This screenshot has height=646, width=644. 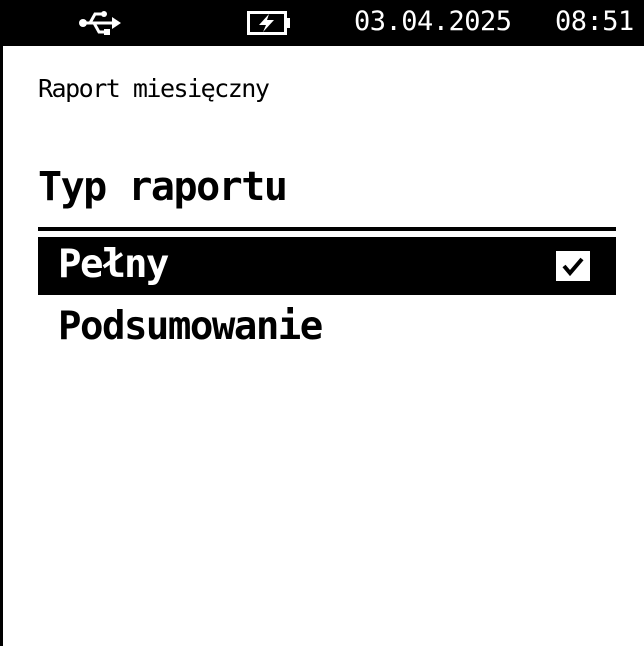 I want to click on status-date: 03.04.2025, so click(x=433, y=21).